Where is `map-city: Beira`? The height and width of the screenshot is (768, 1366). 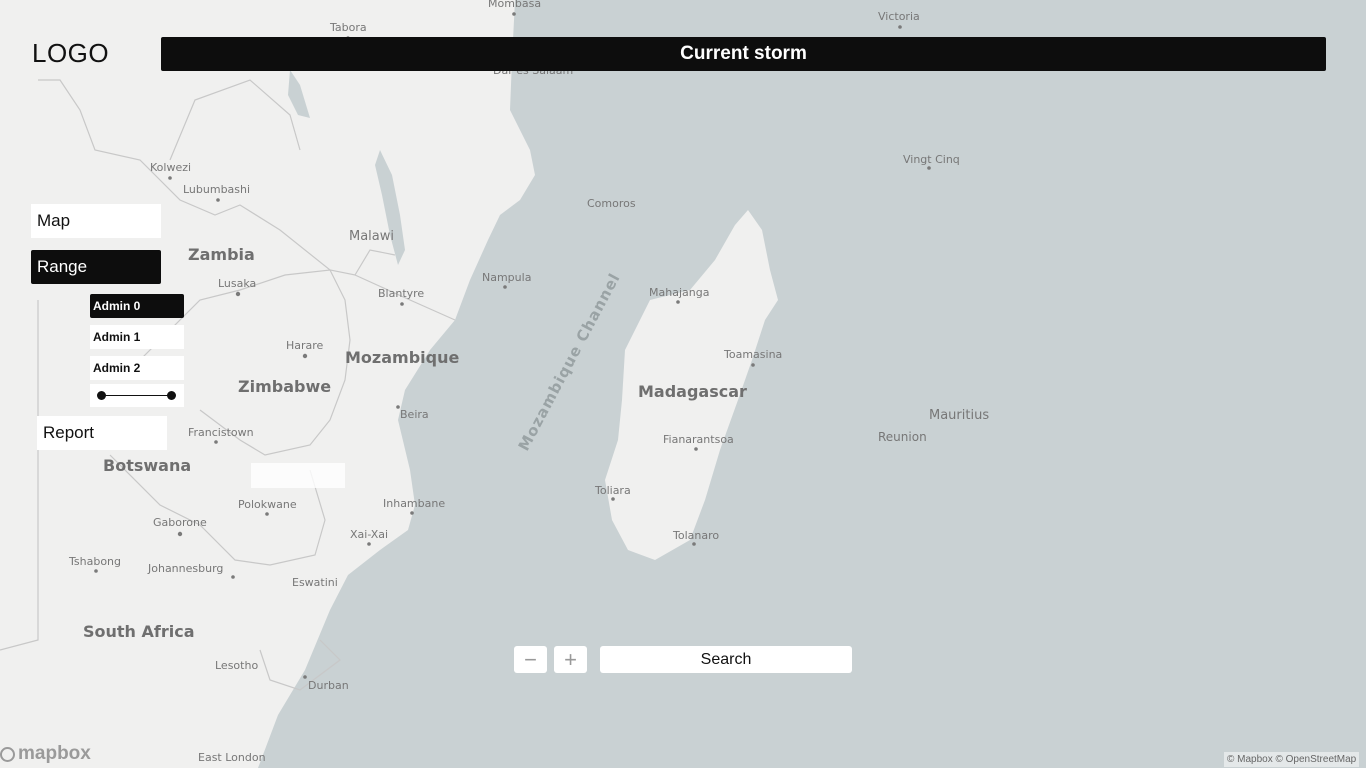
map-city: Beira is located at coordinates (414, 414).